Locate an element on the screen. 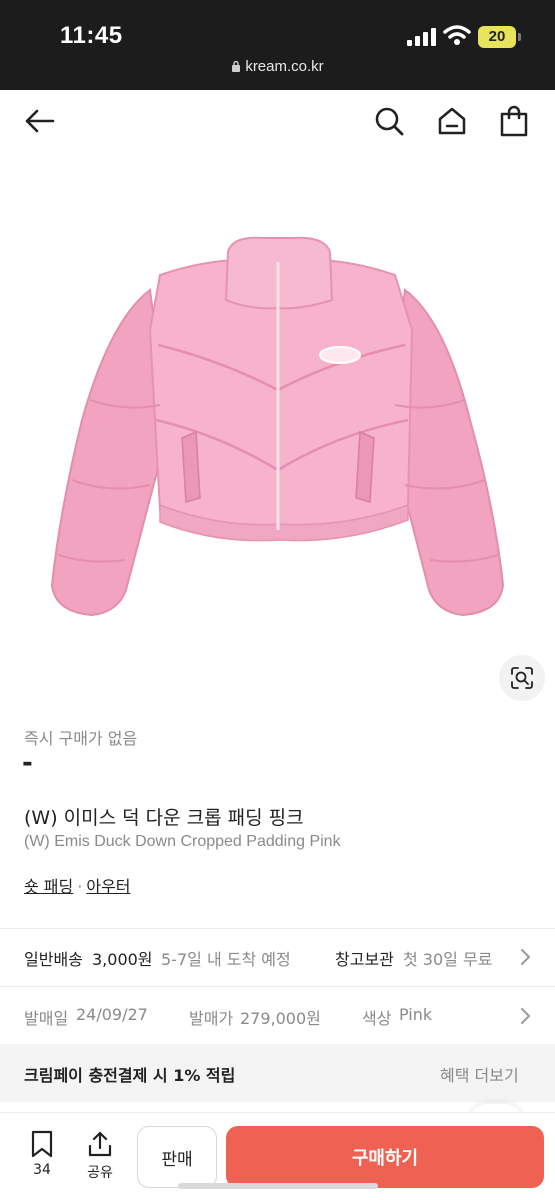 The height and width of the screenshot is (1200, 555). signal-icon is located at coordinates (422, 37).